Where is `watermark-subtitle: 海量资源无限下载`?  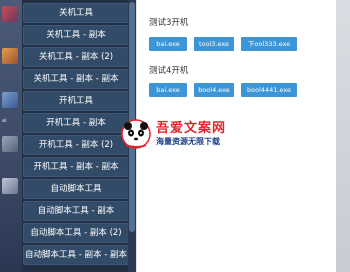 watermark-subtitle: 海量资源无限下载 is located at coordinates (188, 141).